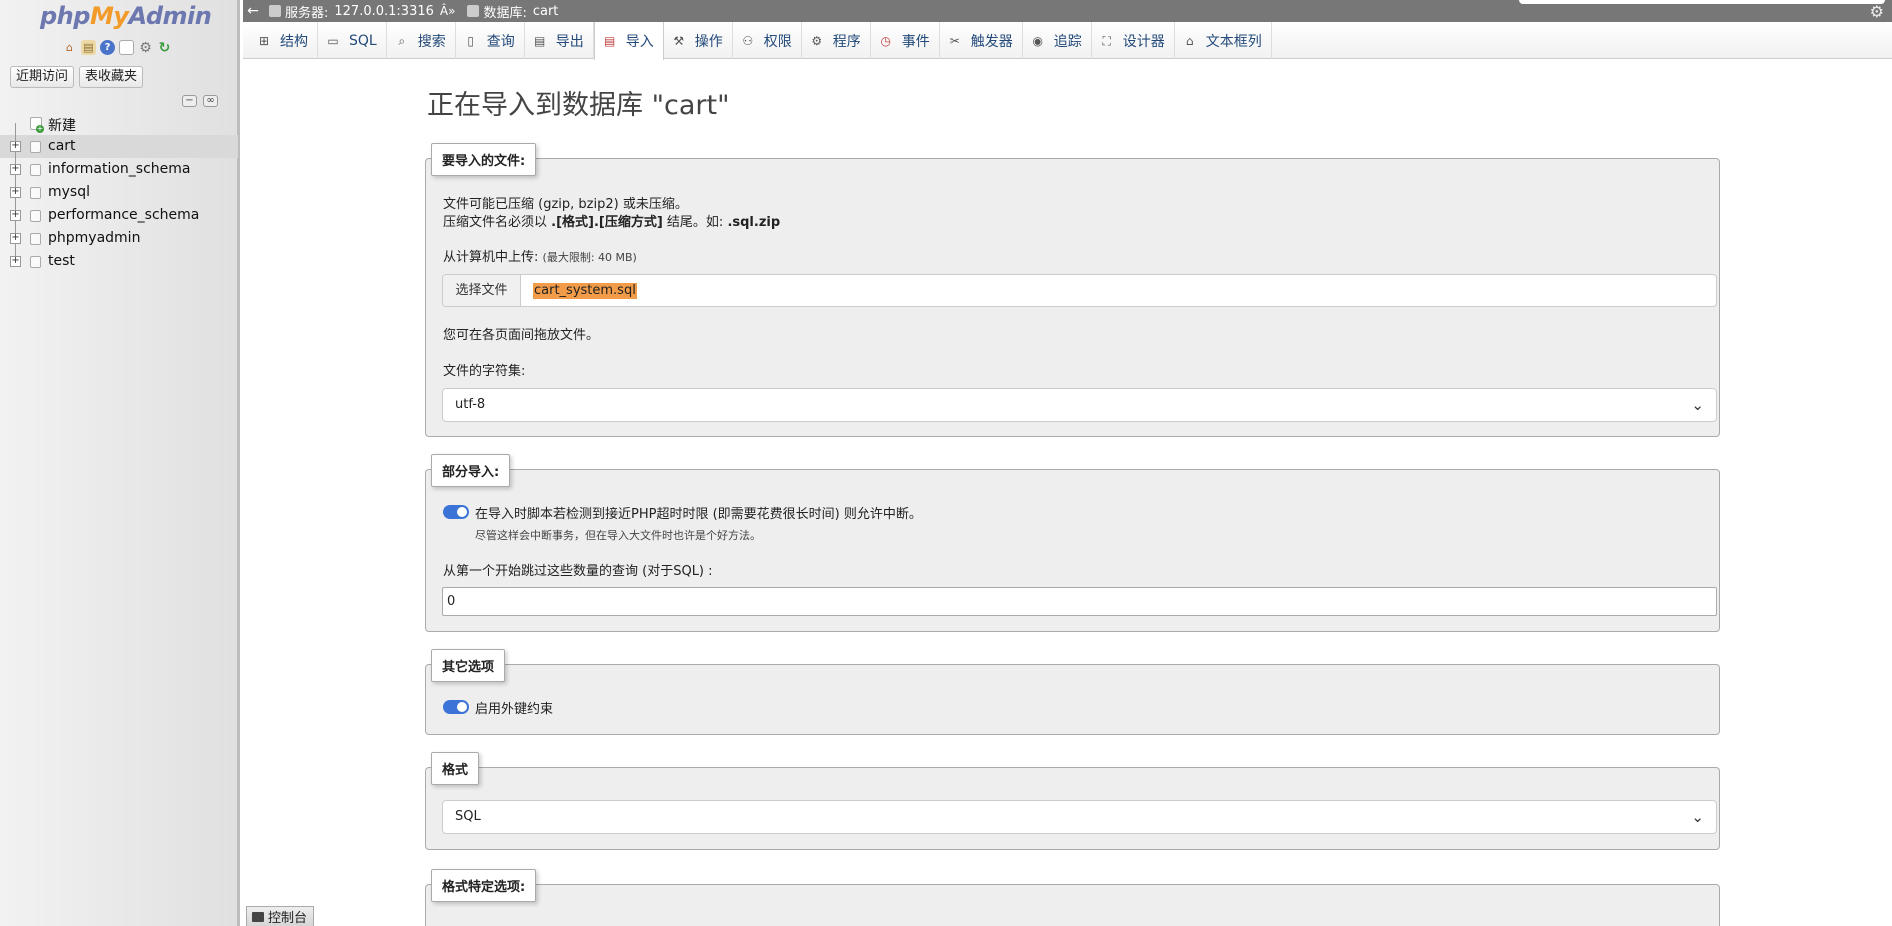 The height and width of the screenshot is (926, 1892). Describe the element at coordinates (107, 47) in the screenshot. I see `help-icon: ?` at that location.